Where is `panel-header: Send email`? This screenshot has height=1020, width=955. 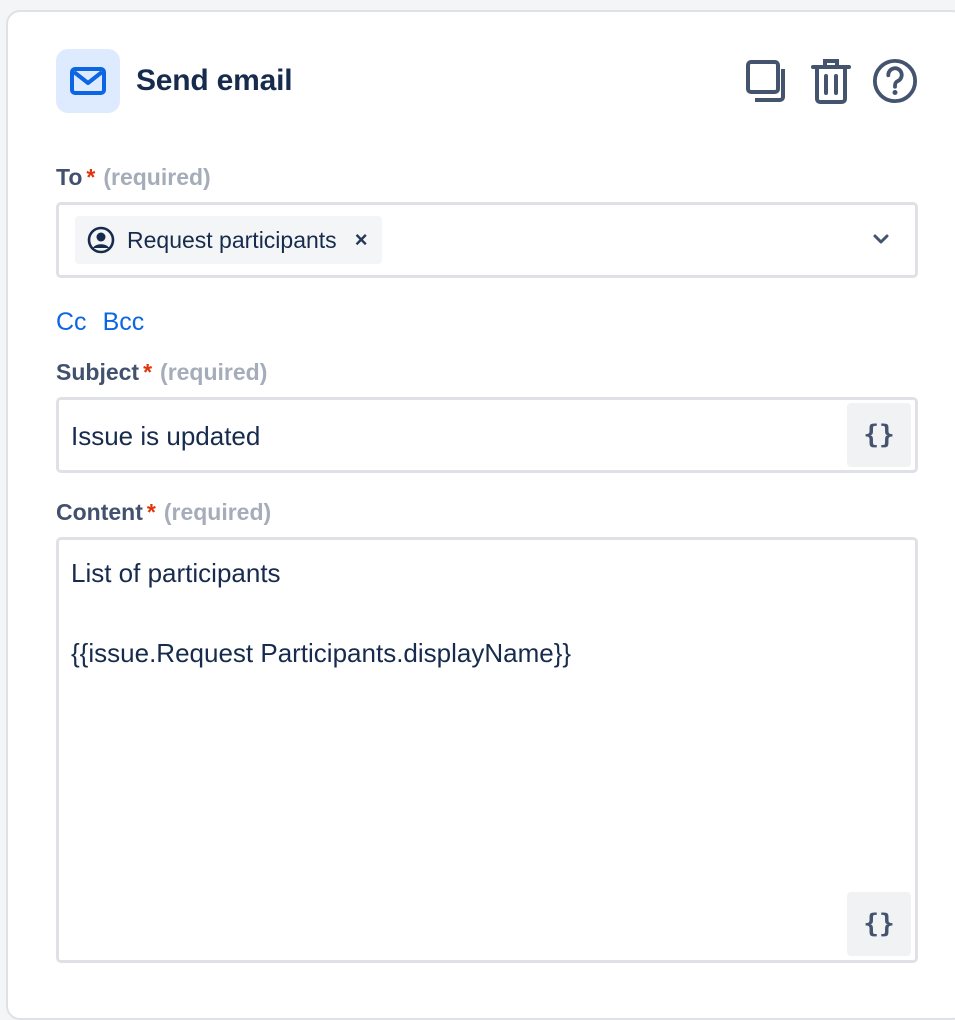
panel-header: Send email is located at coordinates (487, 81).